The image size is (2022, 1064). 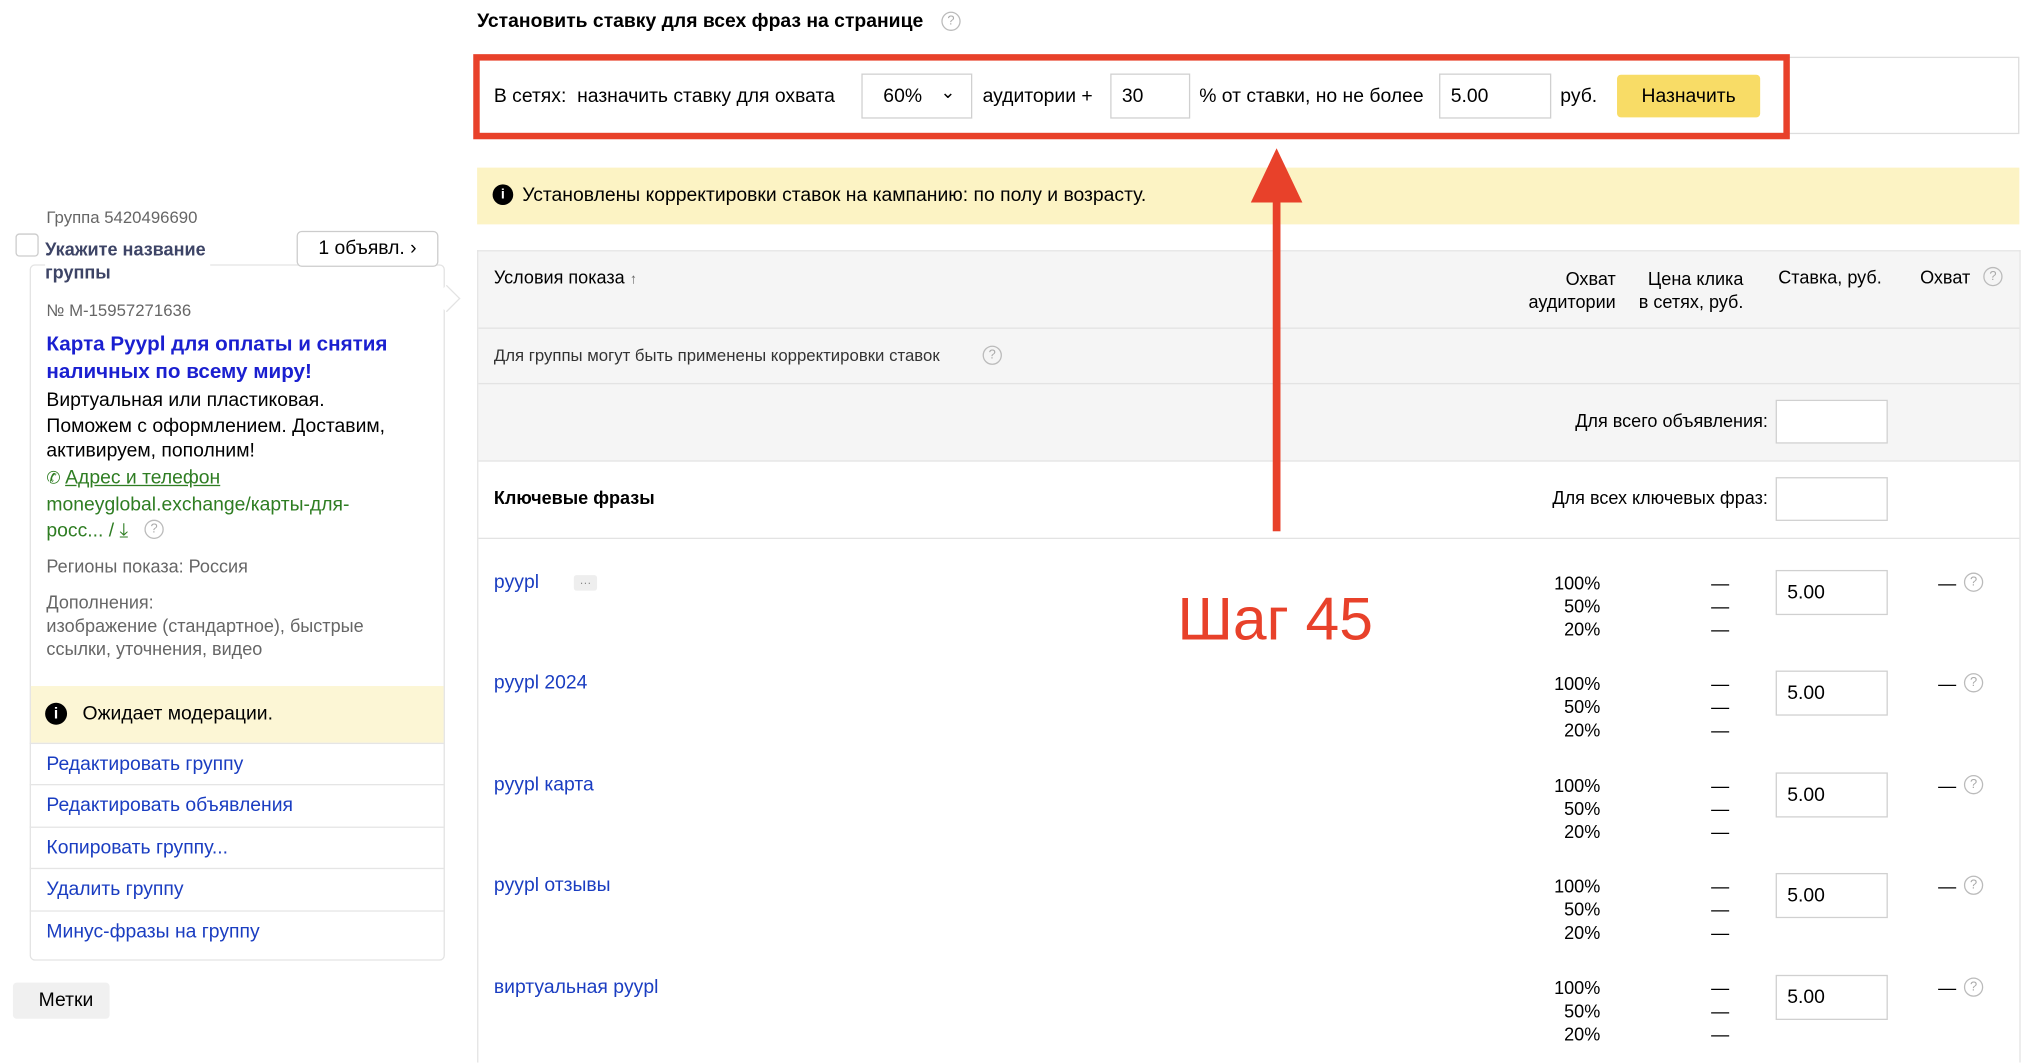 I want to click on keyword-link: pyypl отзывы, so click(x=552, y=886).